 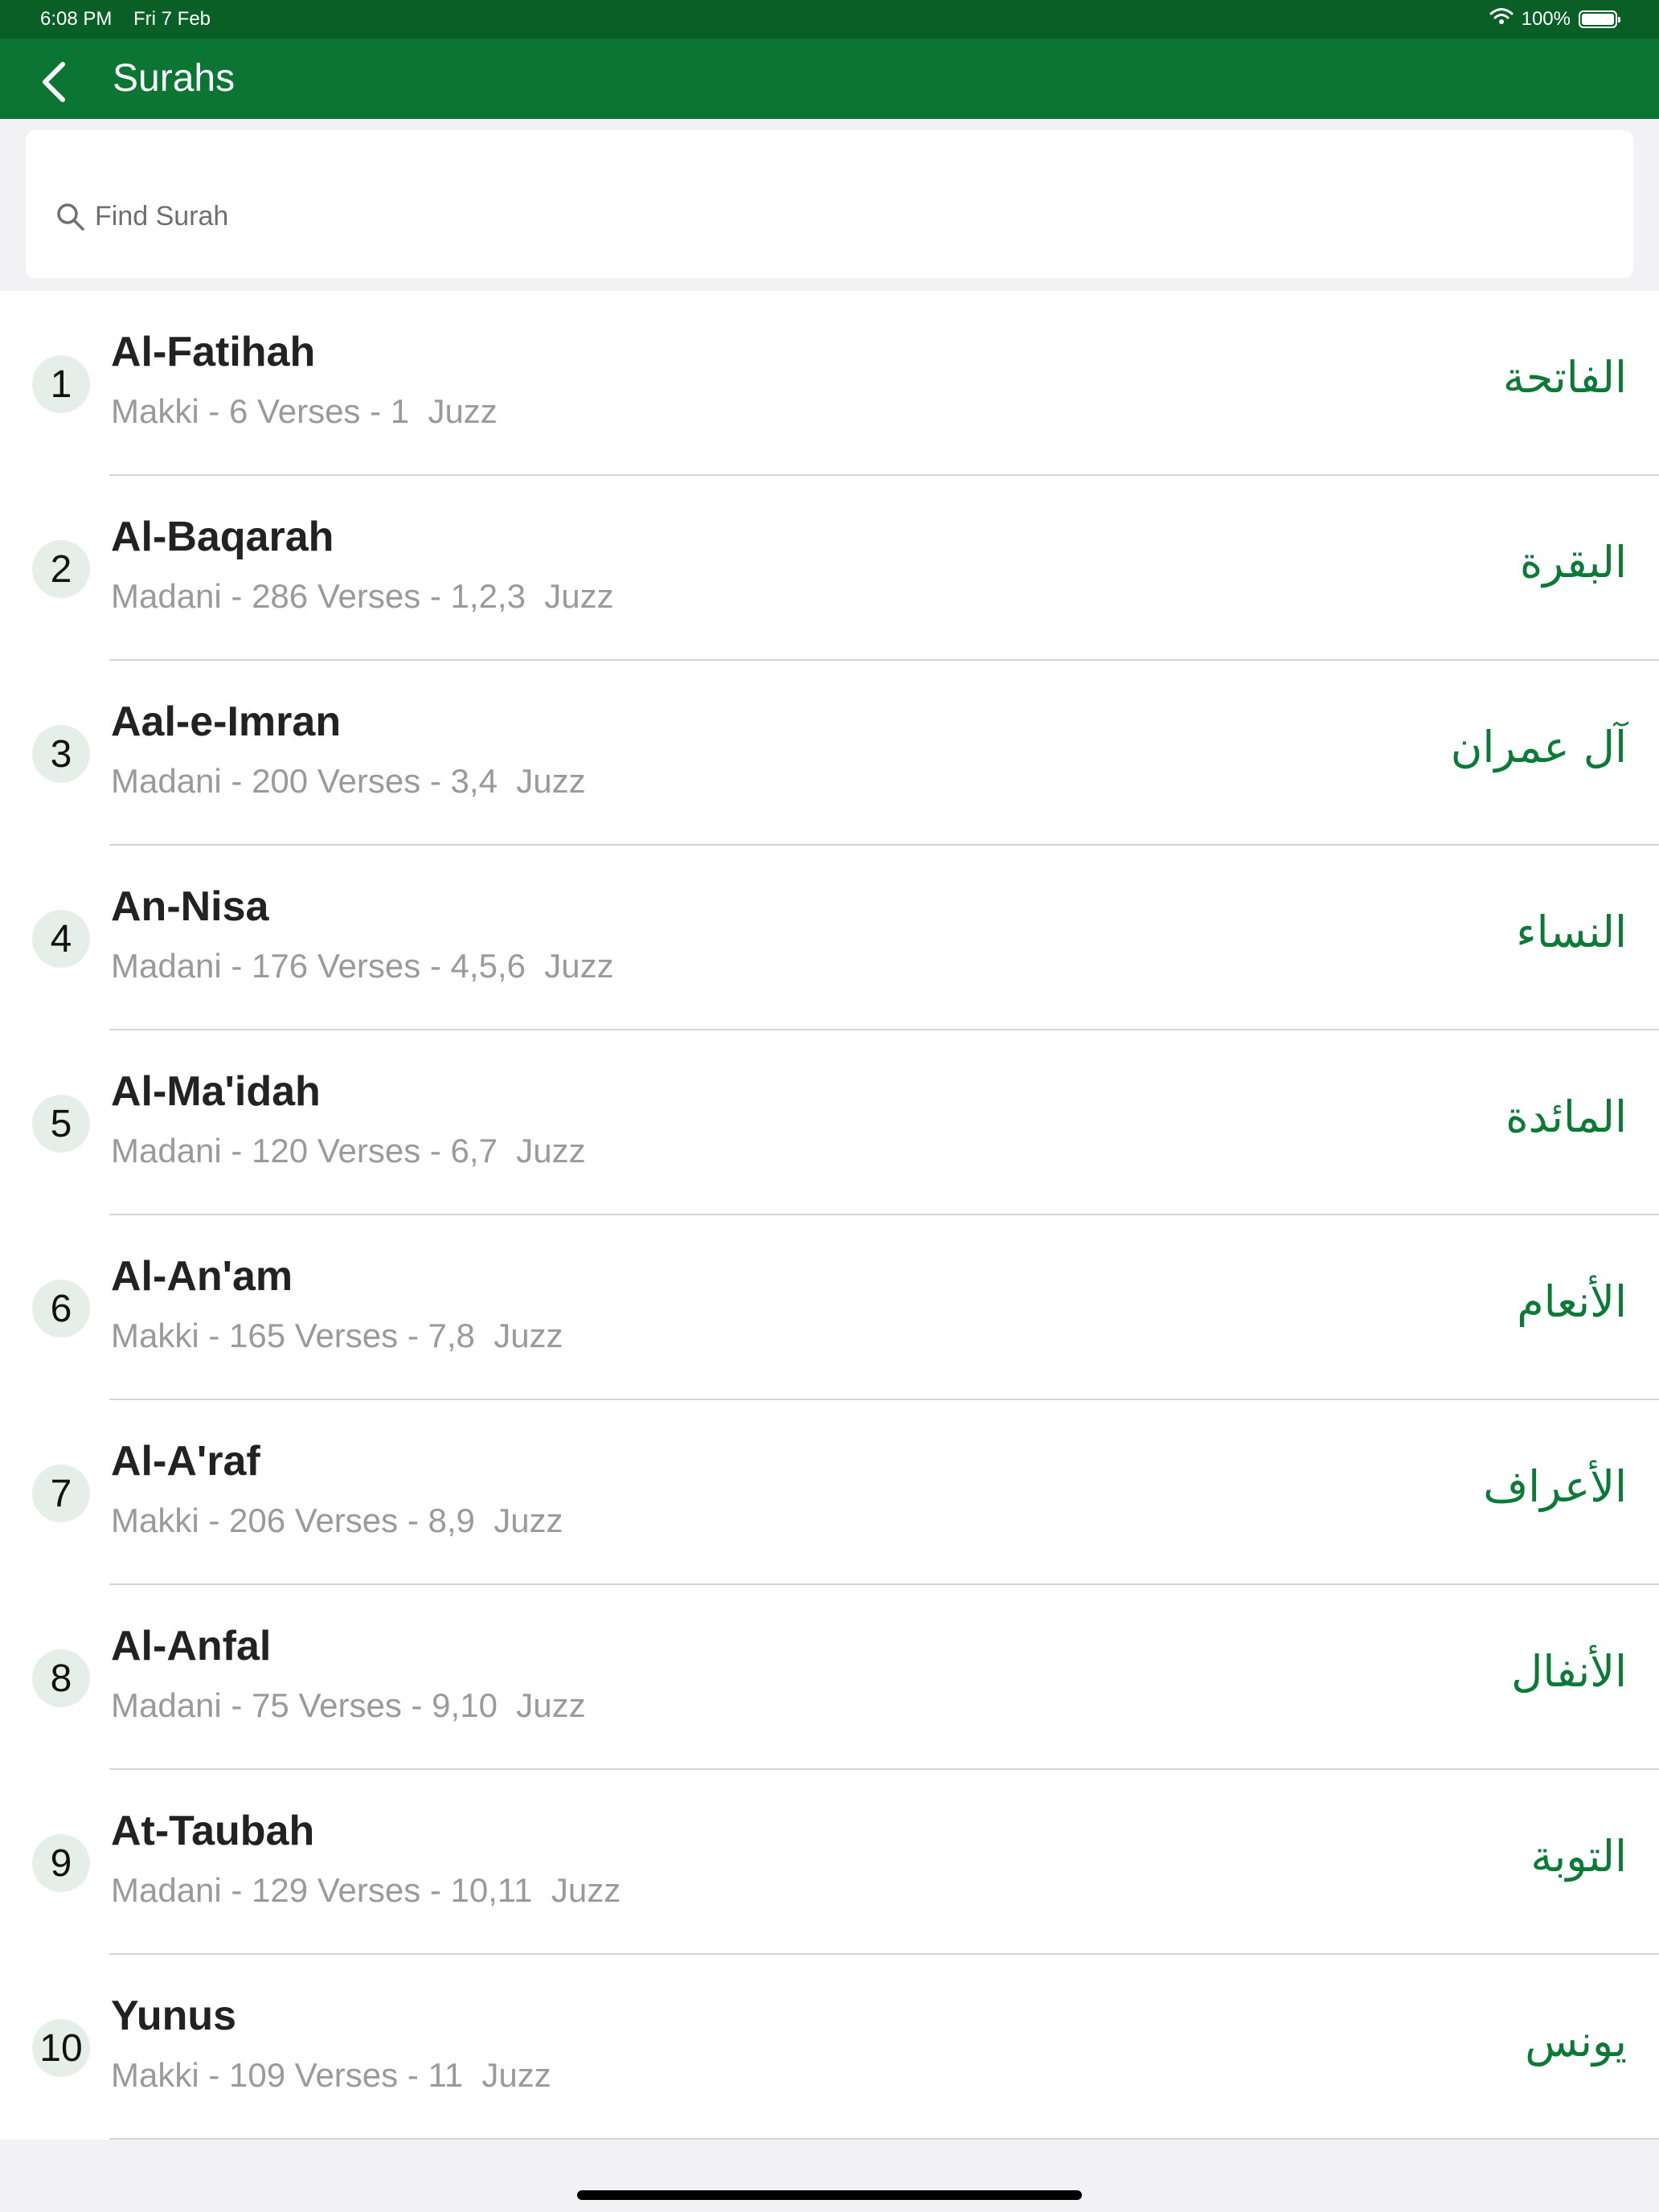 I want to click on status-right: 100%, so click(x=1554, y=18).